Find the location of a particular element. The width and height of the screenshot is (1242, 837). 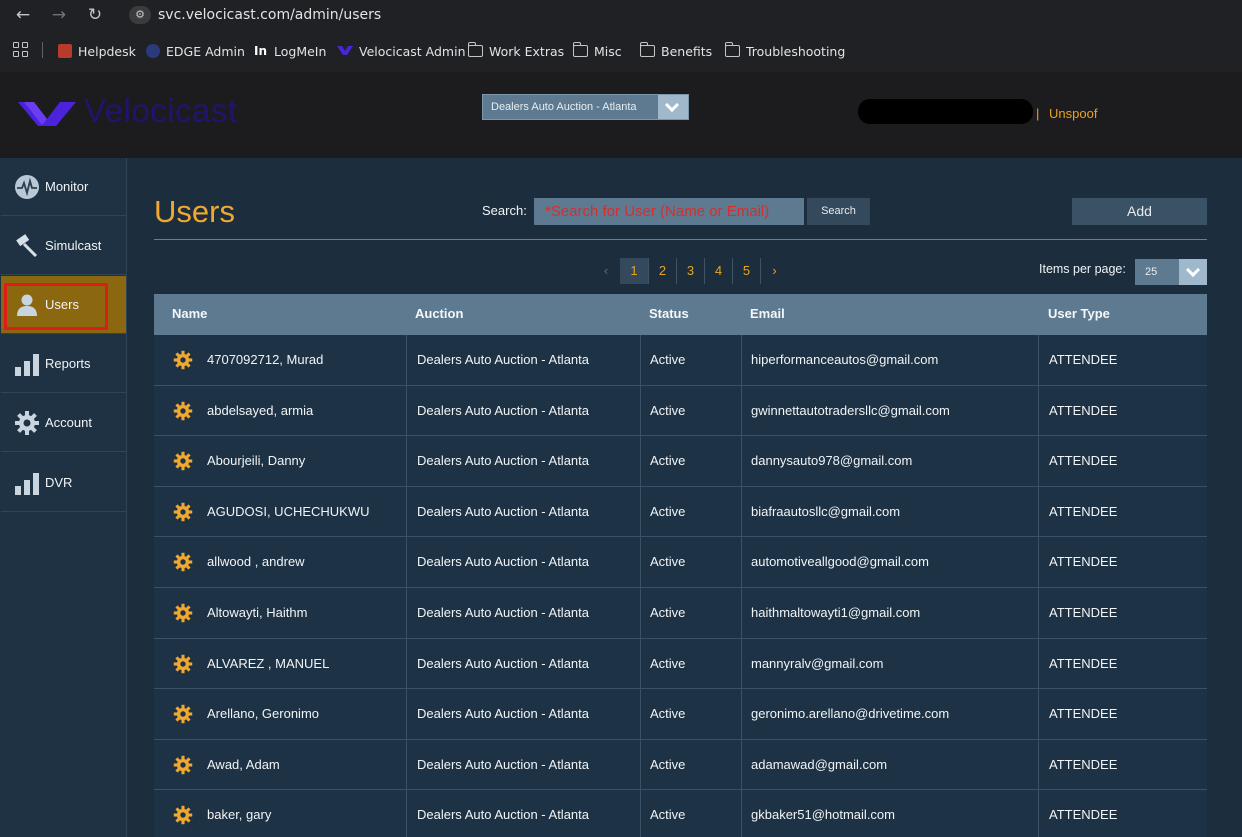

logo-text: Velocicast is located at coordinates (161, 111).